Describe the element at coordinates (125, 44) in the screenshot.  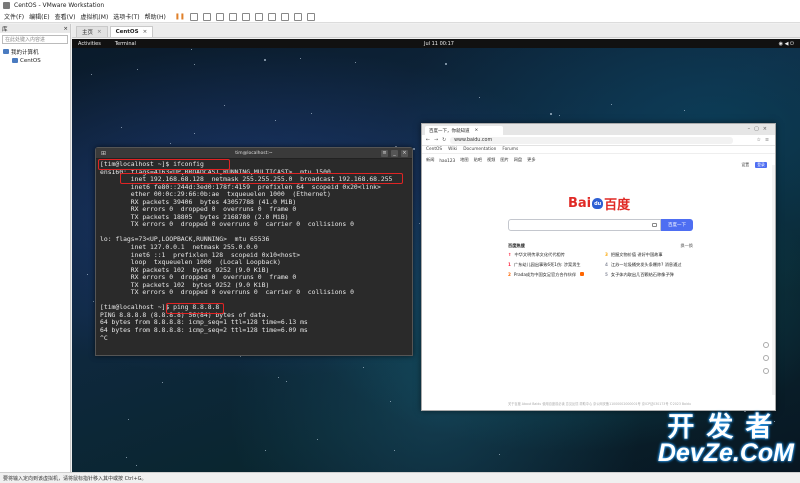
I see `terminal-app-menu: Terminal` at that location.